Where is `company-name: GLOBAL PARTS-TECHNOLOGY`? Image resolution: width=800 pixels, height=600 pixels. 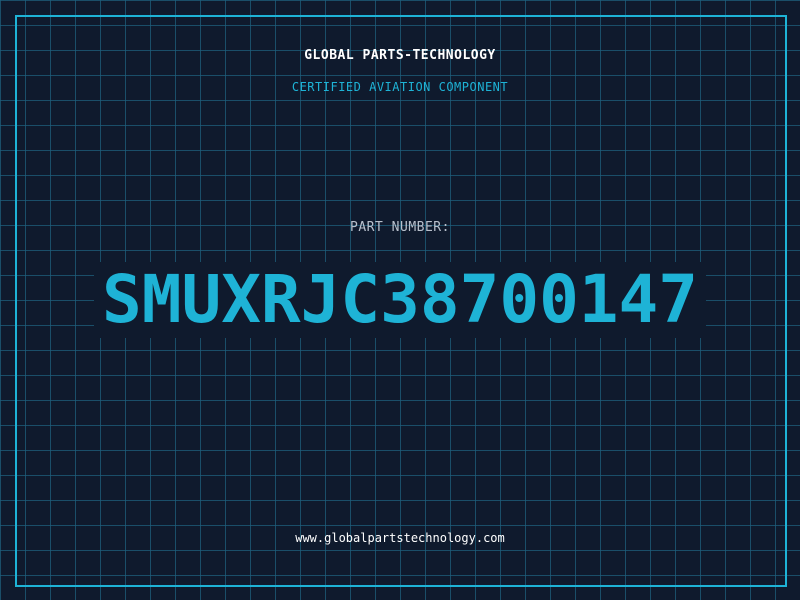
company-name: GLOBAL PARTS-TECHNOLOGY is located at coordinates (400, 55).